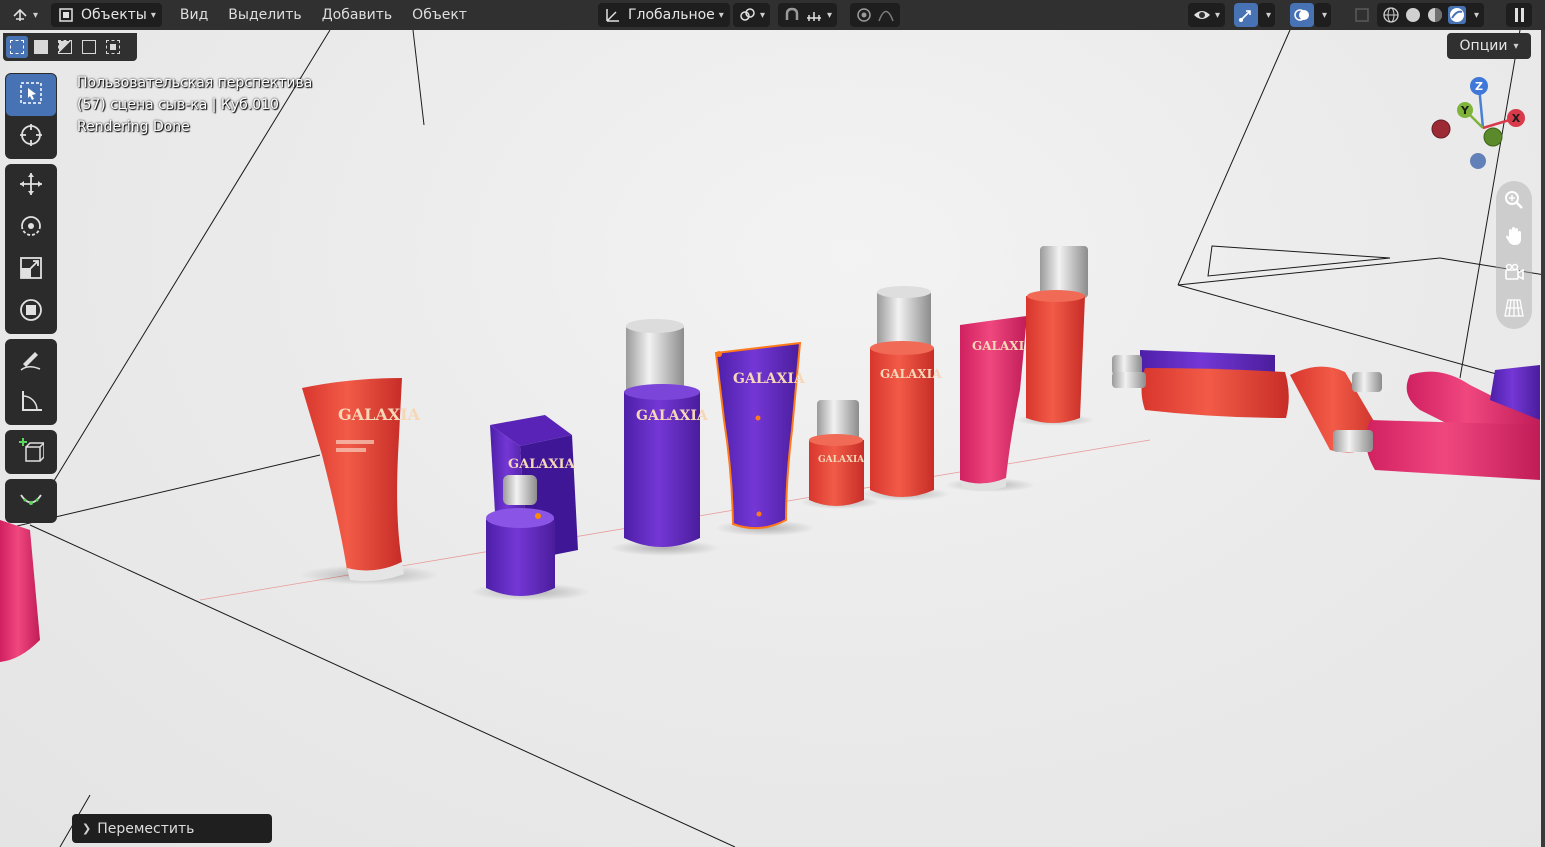  I want to click on selection-mode-bar, so click(70, 47).